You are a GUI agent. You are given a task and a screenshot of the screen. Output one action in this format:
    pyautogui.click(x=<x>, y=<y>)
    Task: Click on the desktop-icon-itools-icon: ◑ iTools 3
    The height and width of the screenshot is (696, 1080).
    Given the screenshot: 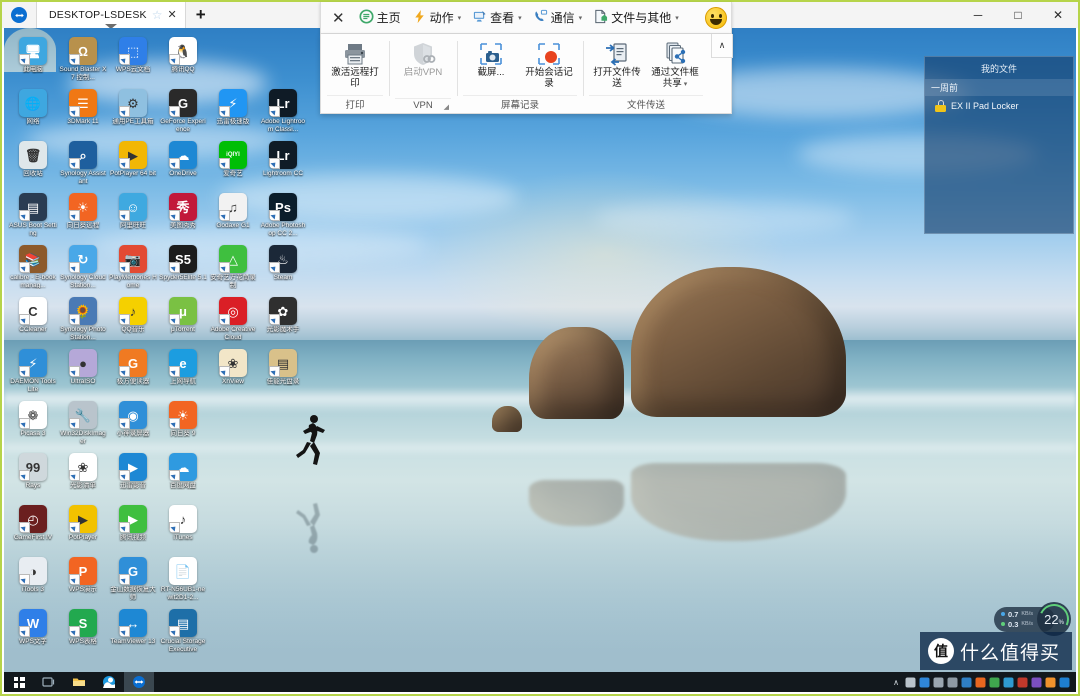 What is the action you would take?
    pyautogui.click(x=33, y=580)
    